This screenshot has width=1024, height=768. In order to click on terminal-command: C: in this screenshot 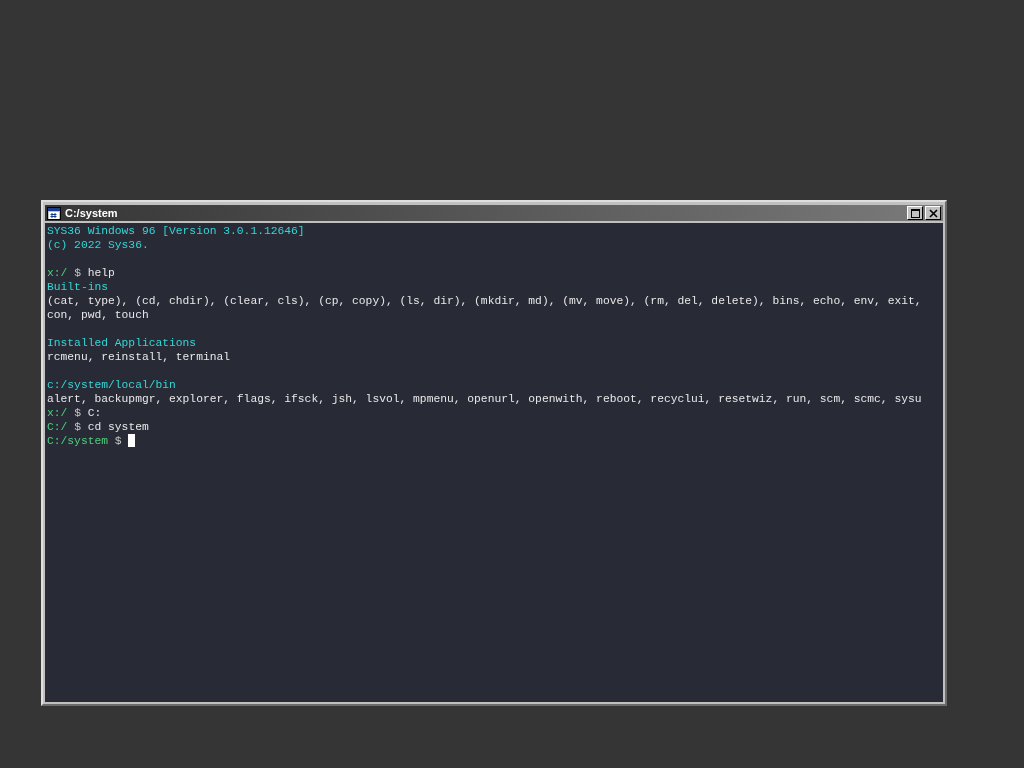, I will do `click(94, 413)`.